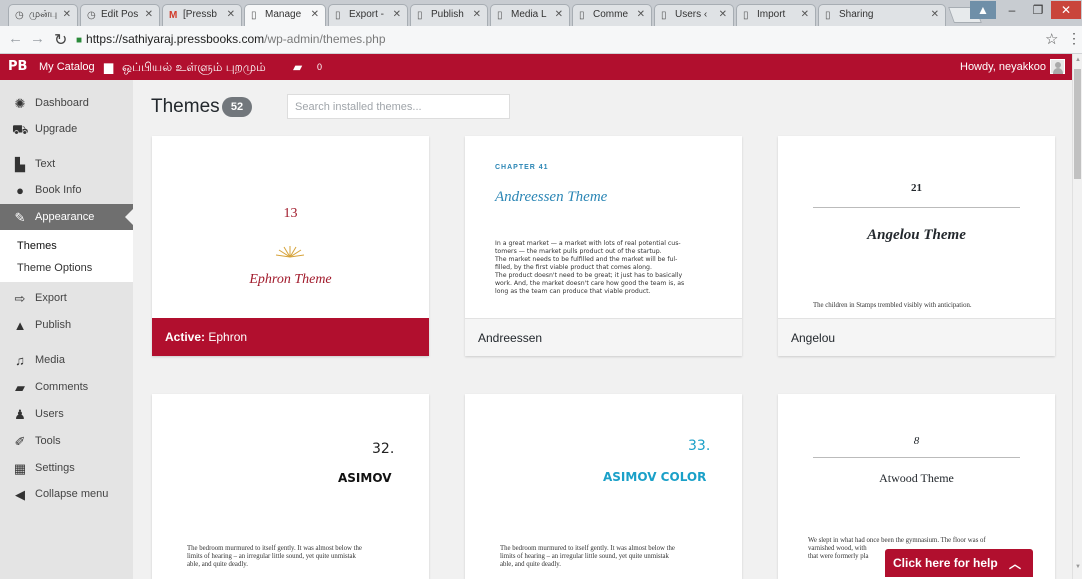  I want to click on sidebar-item-text: ▙ Text, so click(66, 164).